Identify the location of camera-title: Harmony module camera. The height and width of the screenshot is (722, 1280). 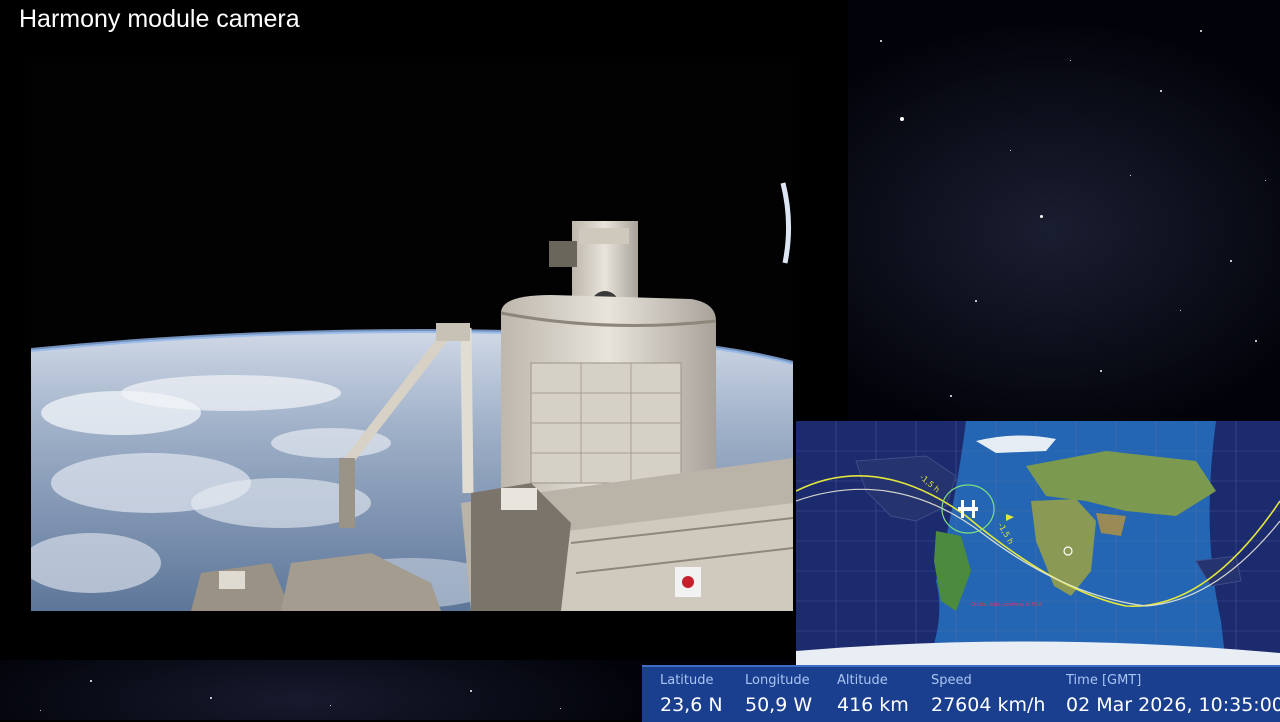
(159, 19).